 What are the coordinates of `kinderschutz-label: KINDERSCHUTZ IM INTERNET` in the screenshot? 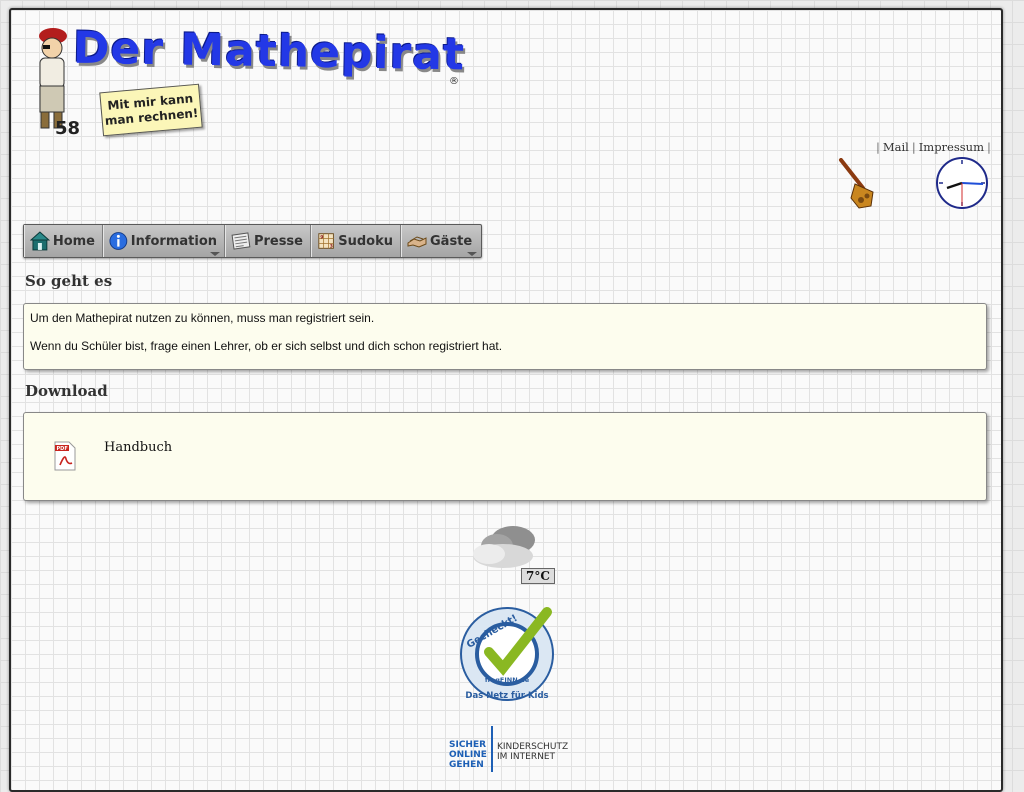 It's located at (532, 752).